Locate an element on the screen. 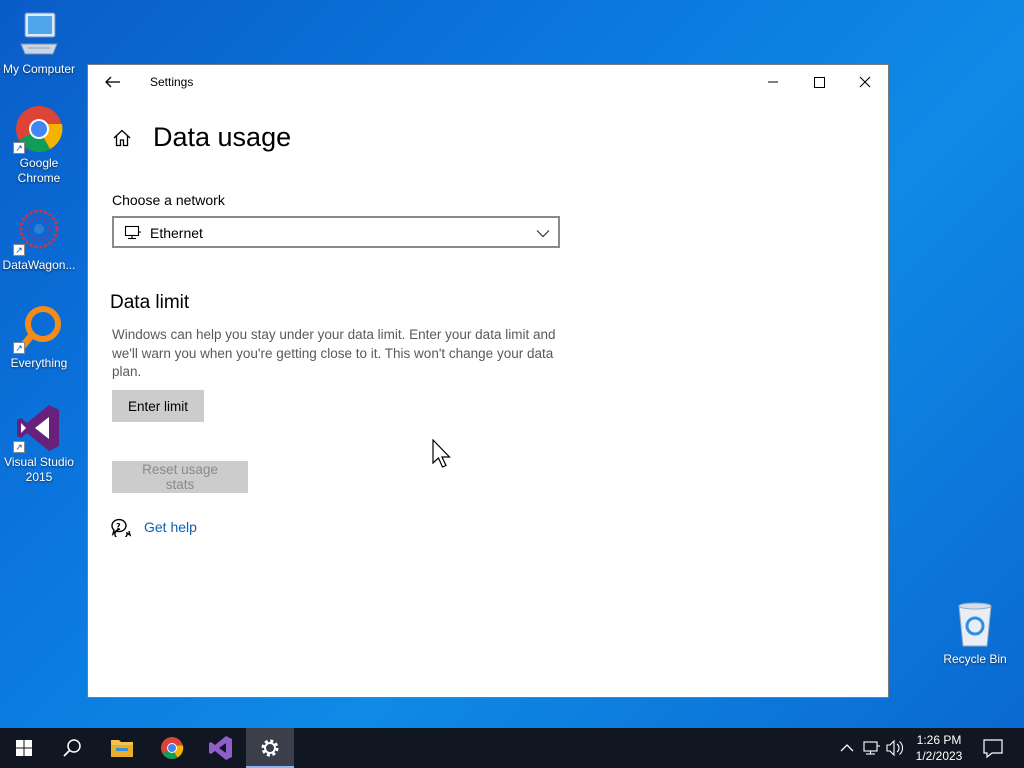  network-icon is located at coordinates (871, 748).